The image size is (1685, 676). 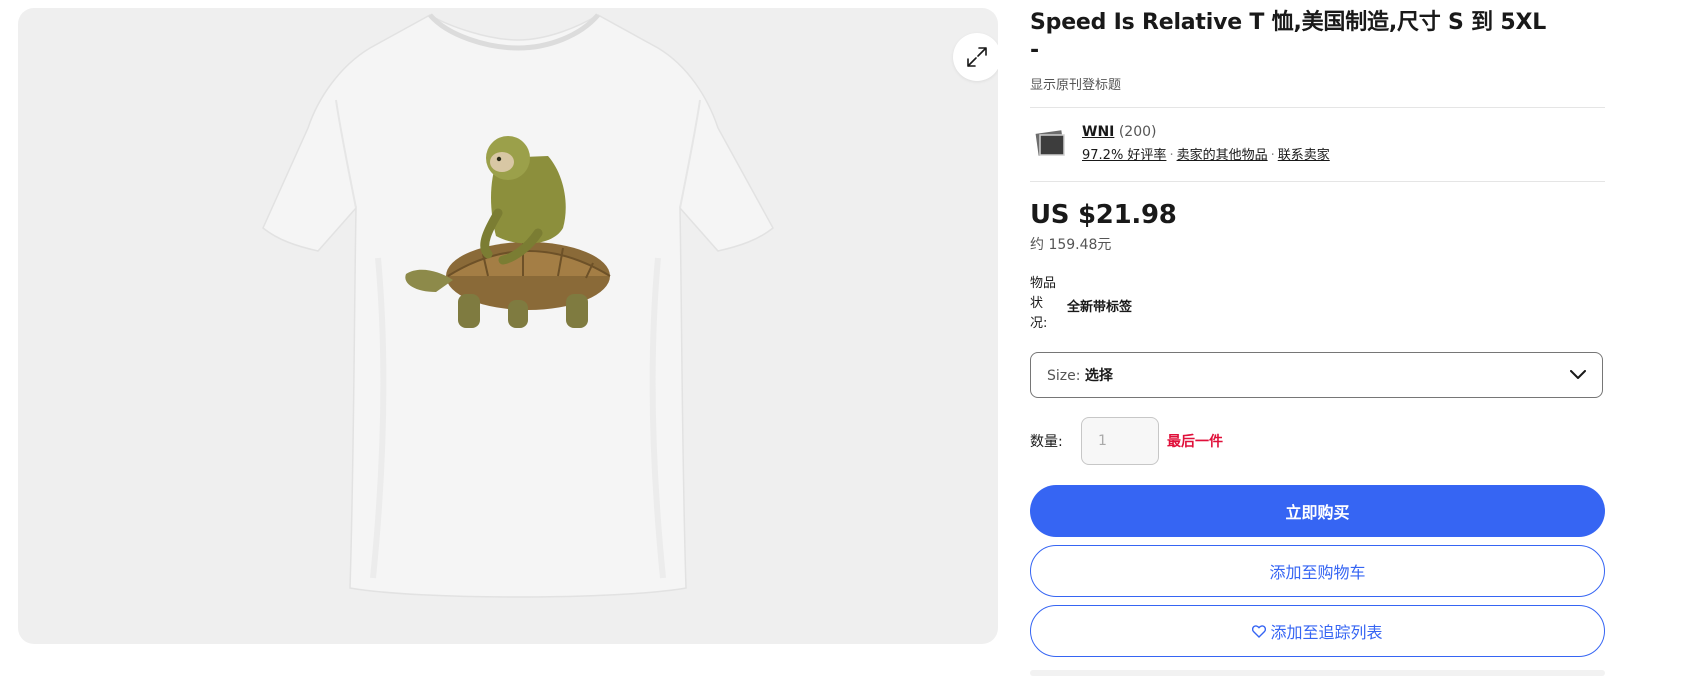 I want to click on expand-icon, so click(x=977, y=57).